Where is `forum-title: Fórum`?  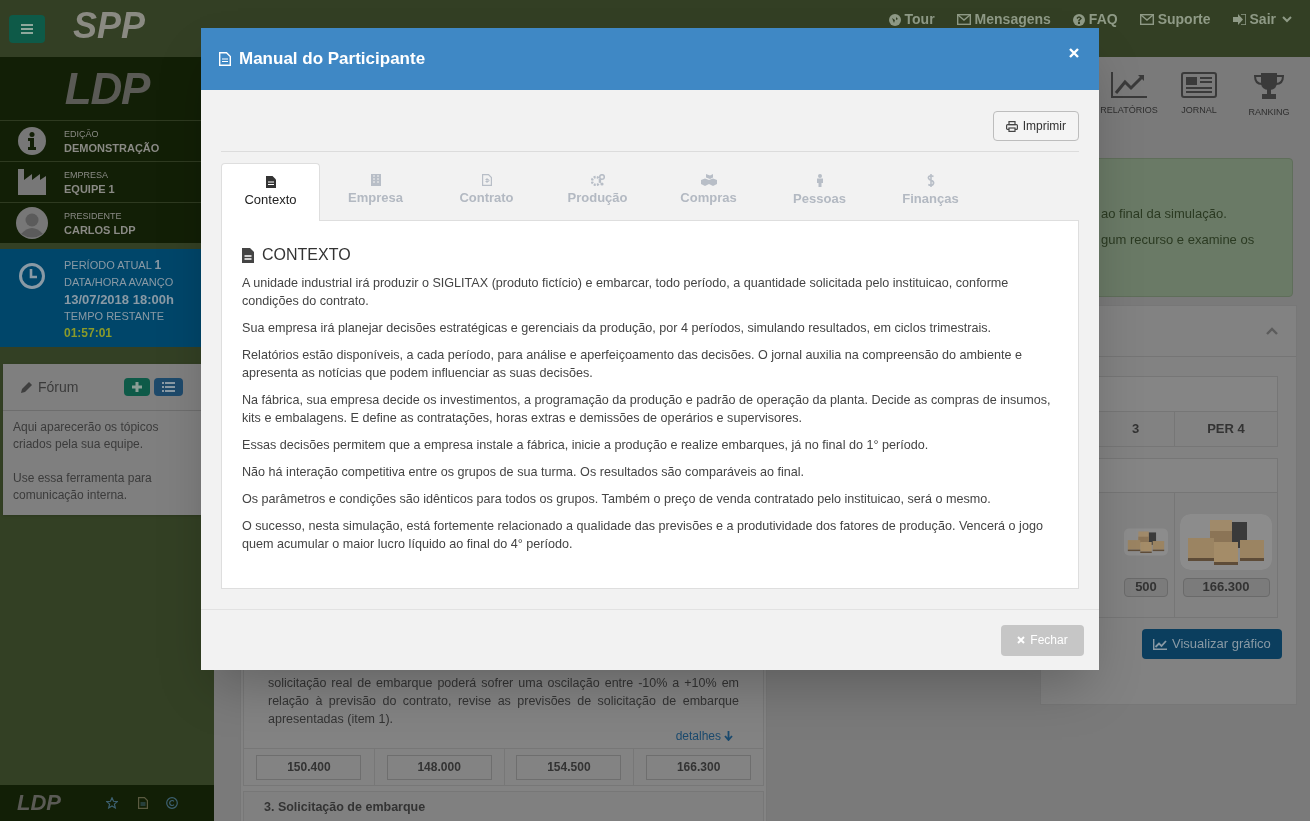 forum-title: Fórum is located at coordinates (58, 387).